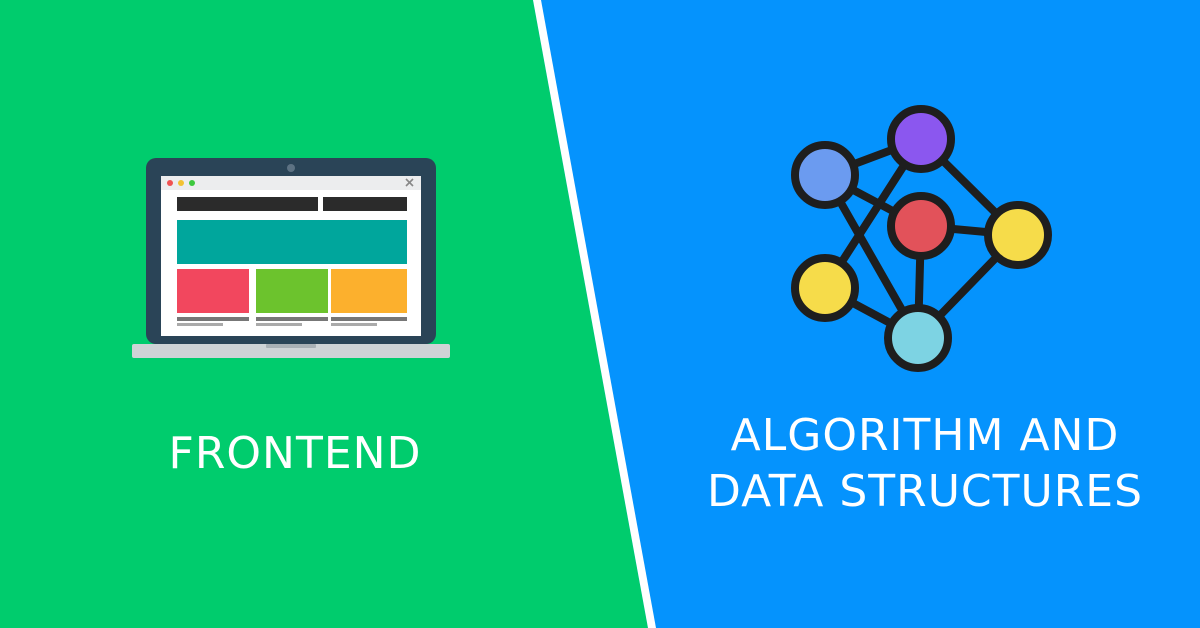  What do you see at coordinates (295, 453) in the screenshot?
I see `frontend-title: FRONTEND` at bounding box center [295, 453].